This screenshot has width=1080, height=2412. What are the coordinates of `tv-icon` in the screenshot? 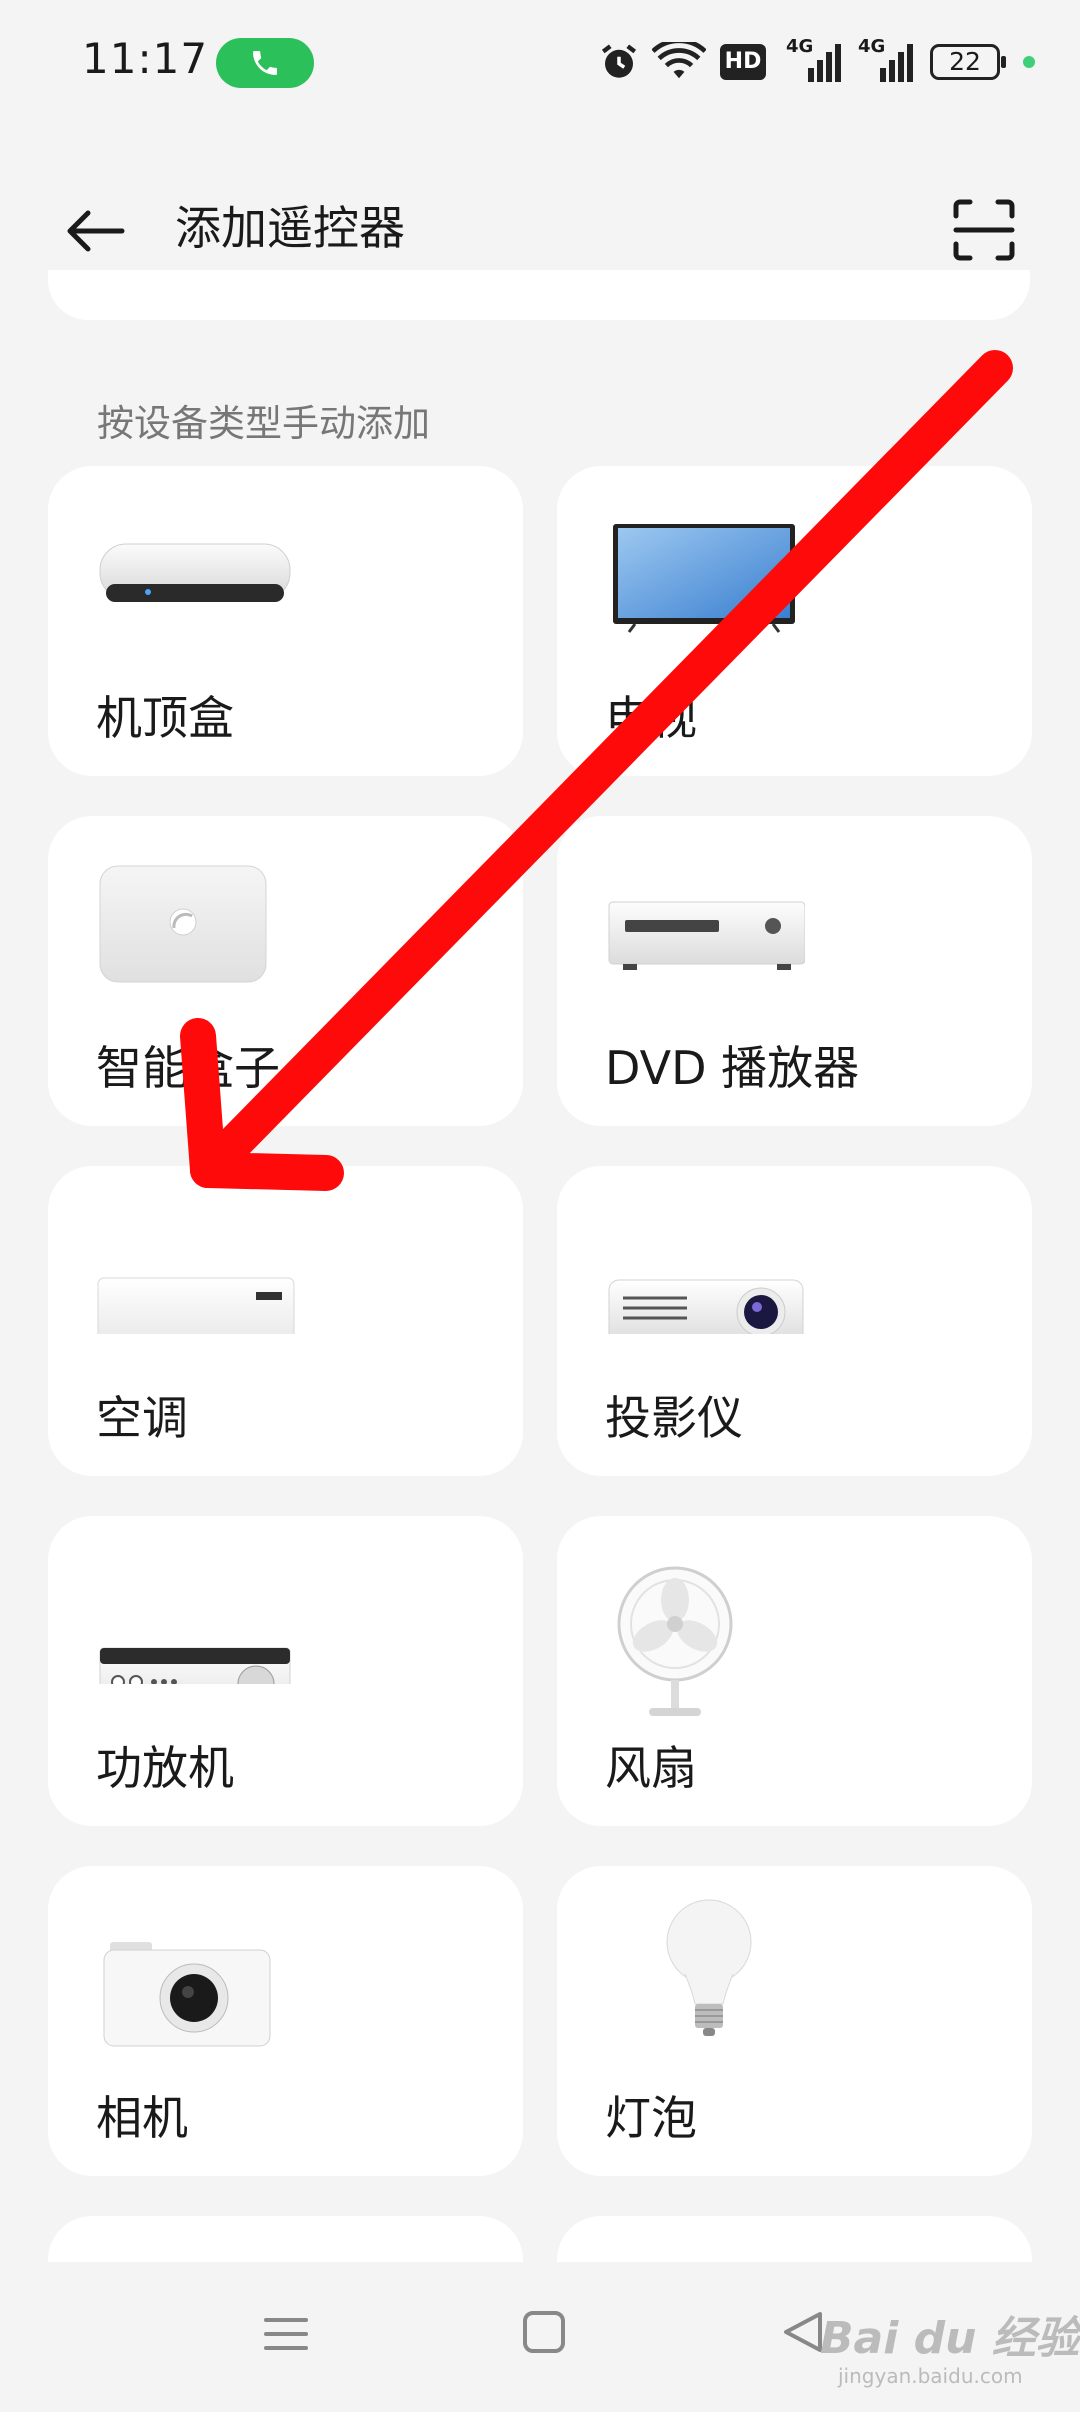 It's located at (704, 578).